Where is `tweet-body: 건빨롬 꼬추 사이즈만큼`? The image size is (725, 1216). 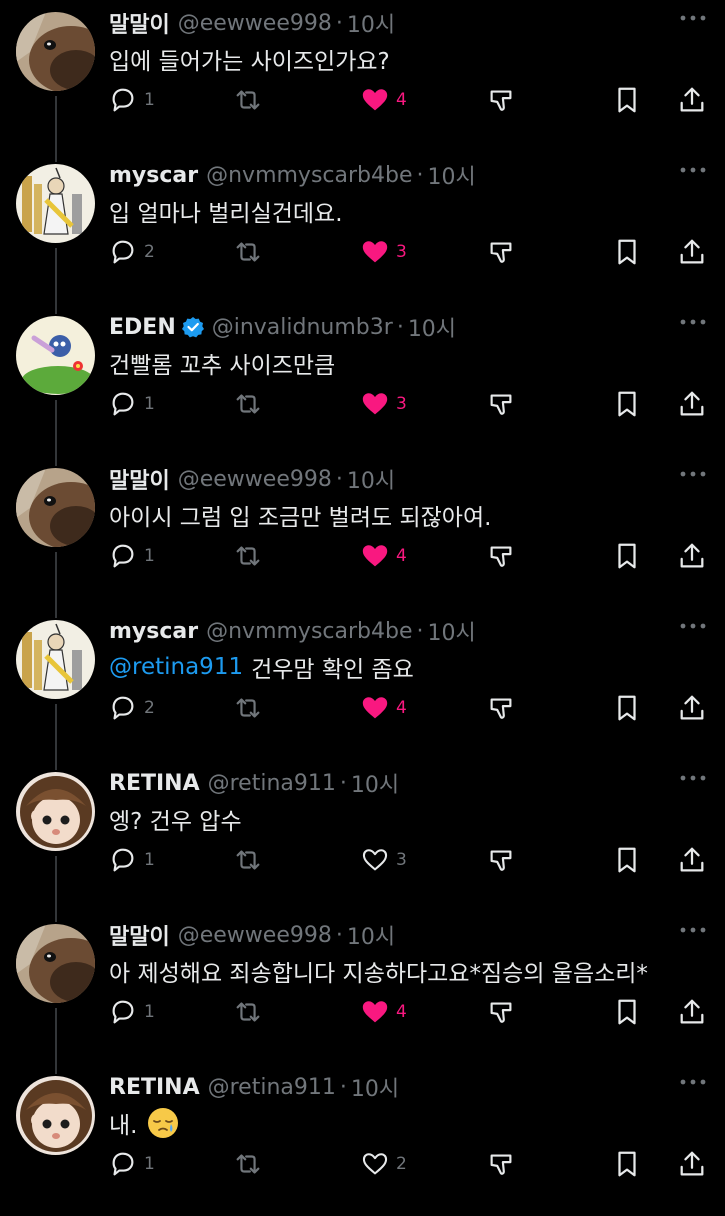 tweet-body: 건빨롬 꼬추 사이즈만큼 is located at coordinates (222, 366).